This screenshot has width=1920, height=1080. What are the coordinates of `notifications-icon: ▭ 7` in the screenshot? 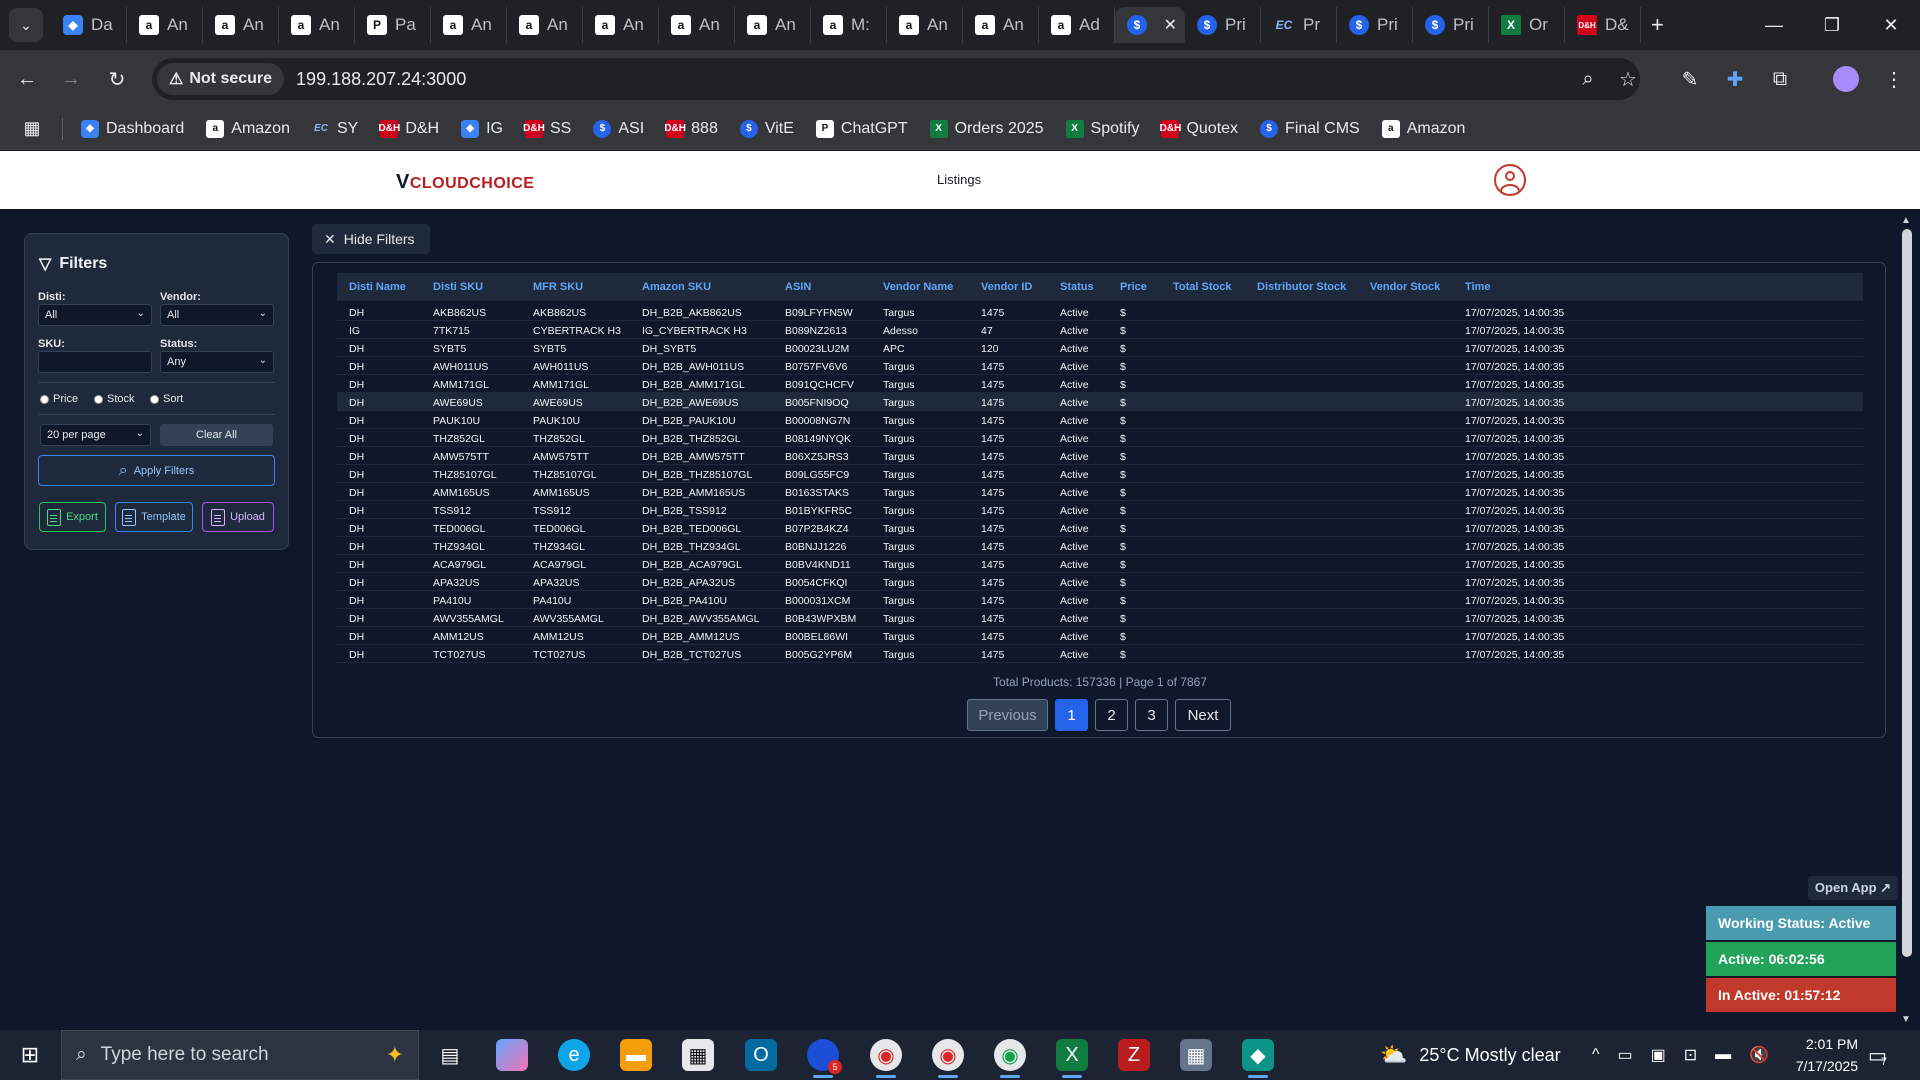 It's located at (1877, 1055).